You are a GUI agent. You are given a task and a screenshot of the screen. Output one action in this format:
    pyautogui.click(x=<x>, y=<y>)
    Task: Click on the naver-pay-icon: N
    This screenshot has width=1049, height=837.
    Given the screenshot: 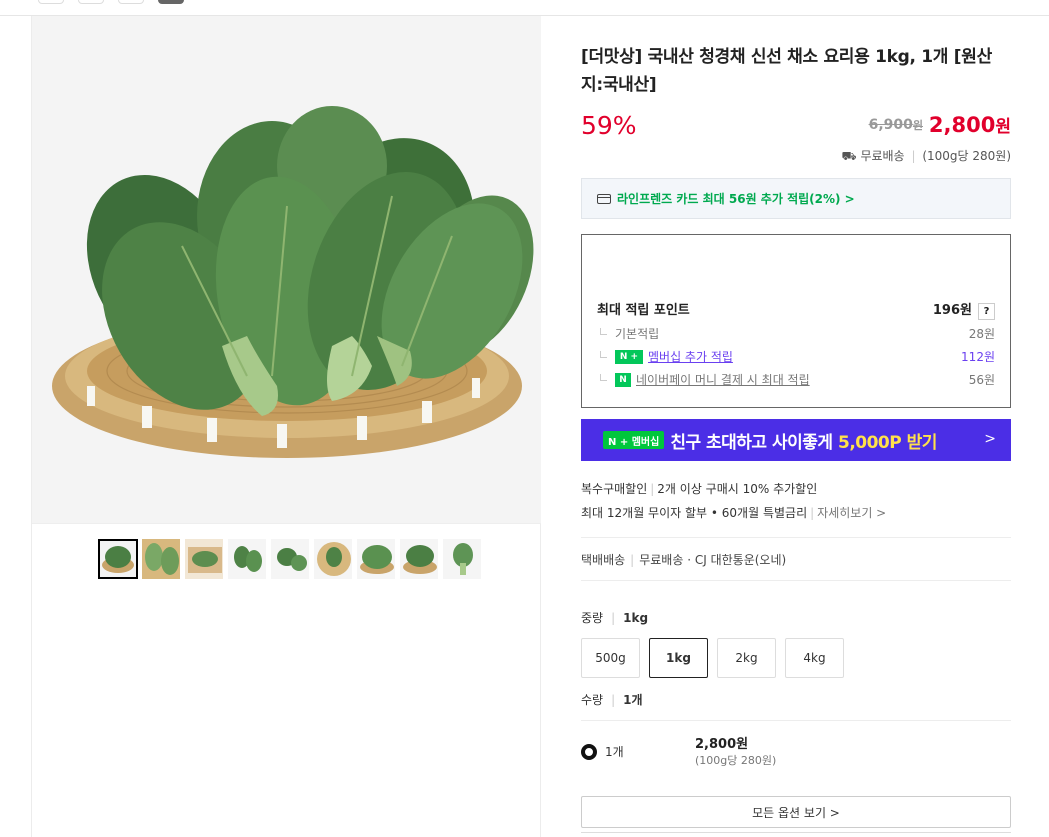 What is the action you would take?
    pyautogui.click(x=623, y=379)
    